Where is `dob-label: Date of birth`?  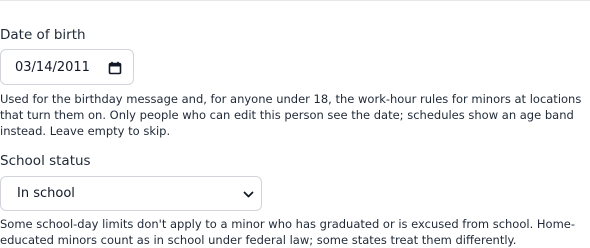 dob-label: Date of birth is located at coordinates (43, 35).